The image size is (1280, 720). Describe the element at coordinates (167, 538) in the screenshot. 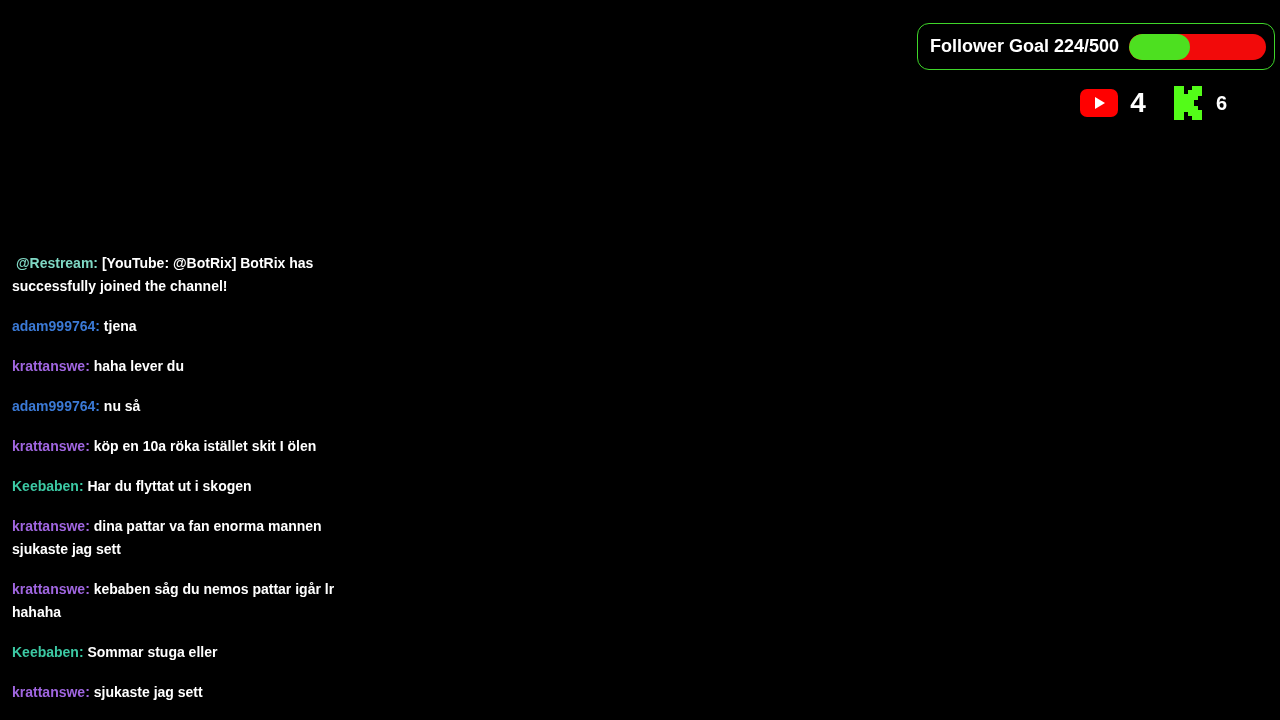

I see `chat-message: krattanswe: dina pattar va fan enorma mannen sjukaste jag sett` at that location.